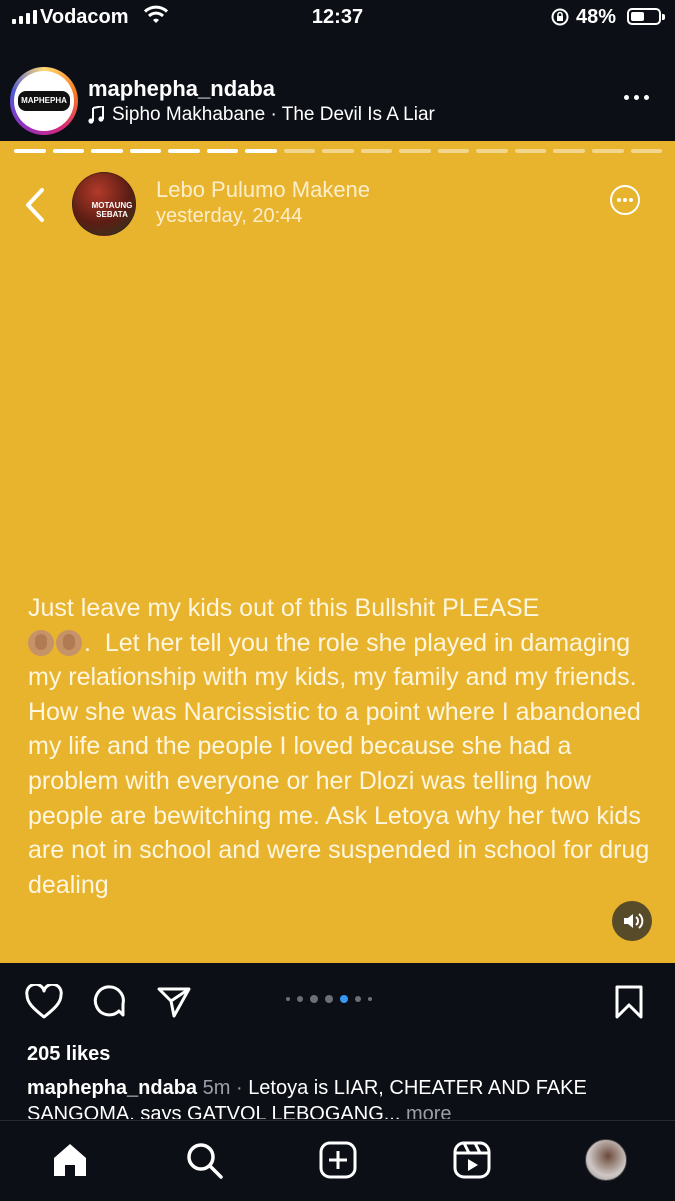 This screenshot has width=675, height=1201. Describe the element at coordinates (606, 1160) in the screenshot. I see `profile-avatar` at that location.